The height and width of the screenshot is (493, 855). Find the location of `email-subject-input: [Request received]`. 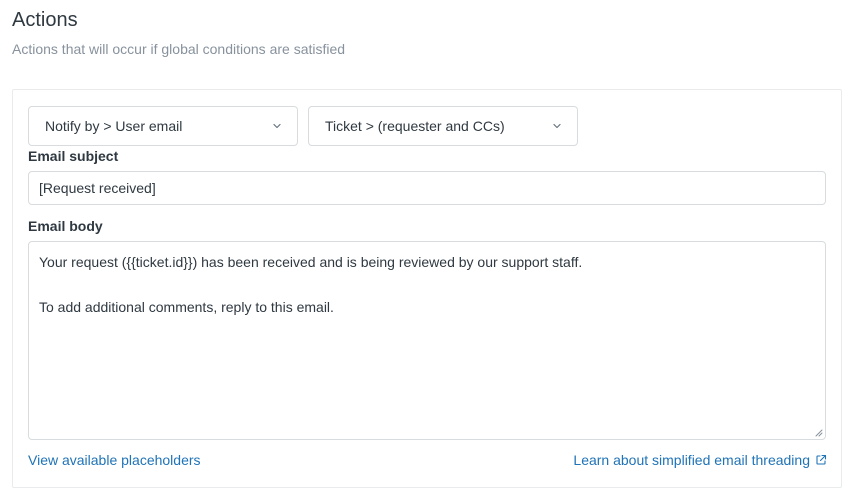

email-subject-input: [Request received] is located at coordinates (427, 188).